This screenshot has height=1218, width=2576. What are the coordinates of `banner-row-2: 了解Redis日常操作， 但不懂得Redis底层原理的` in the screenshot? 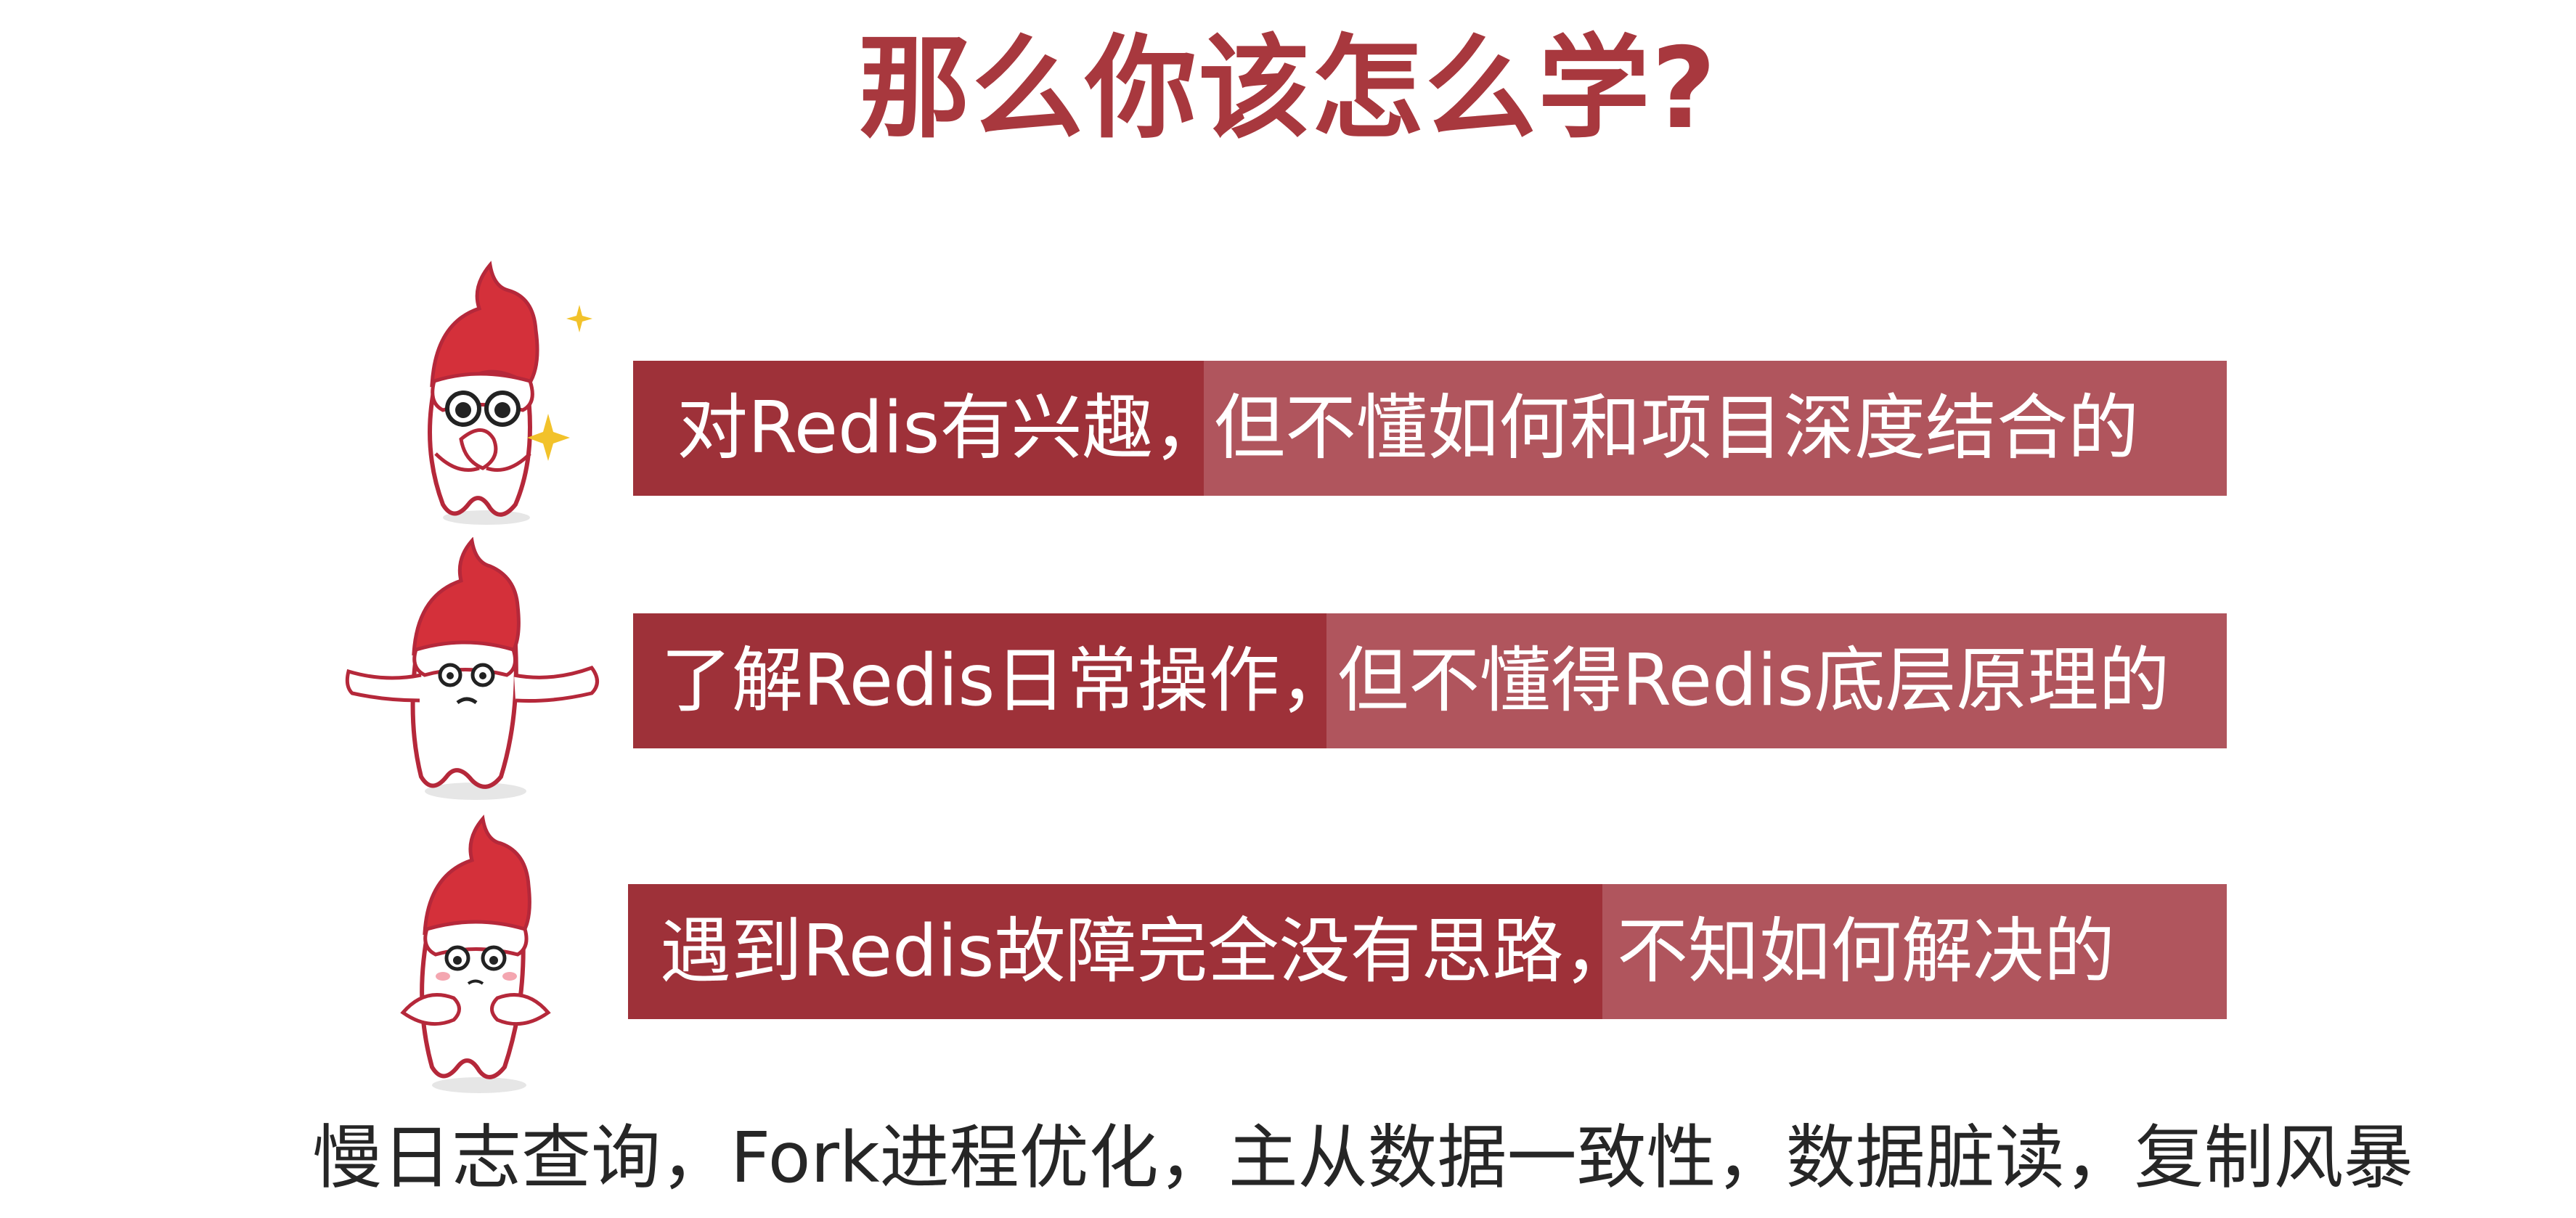 It's located at (1430, 680).